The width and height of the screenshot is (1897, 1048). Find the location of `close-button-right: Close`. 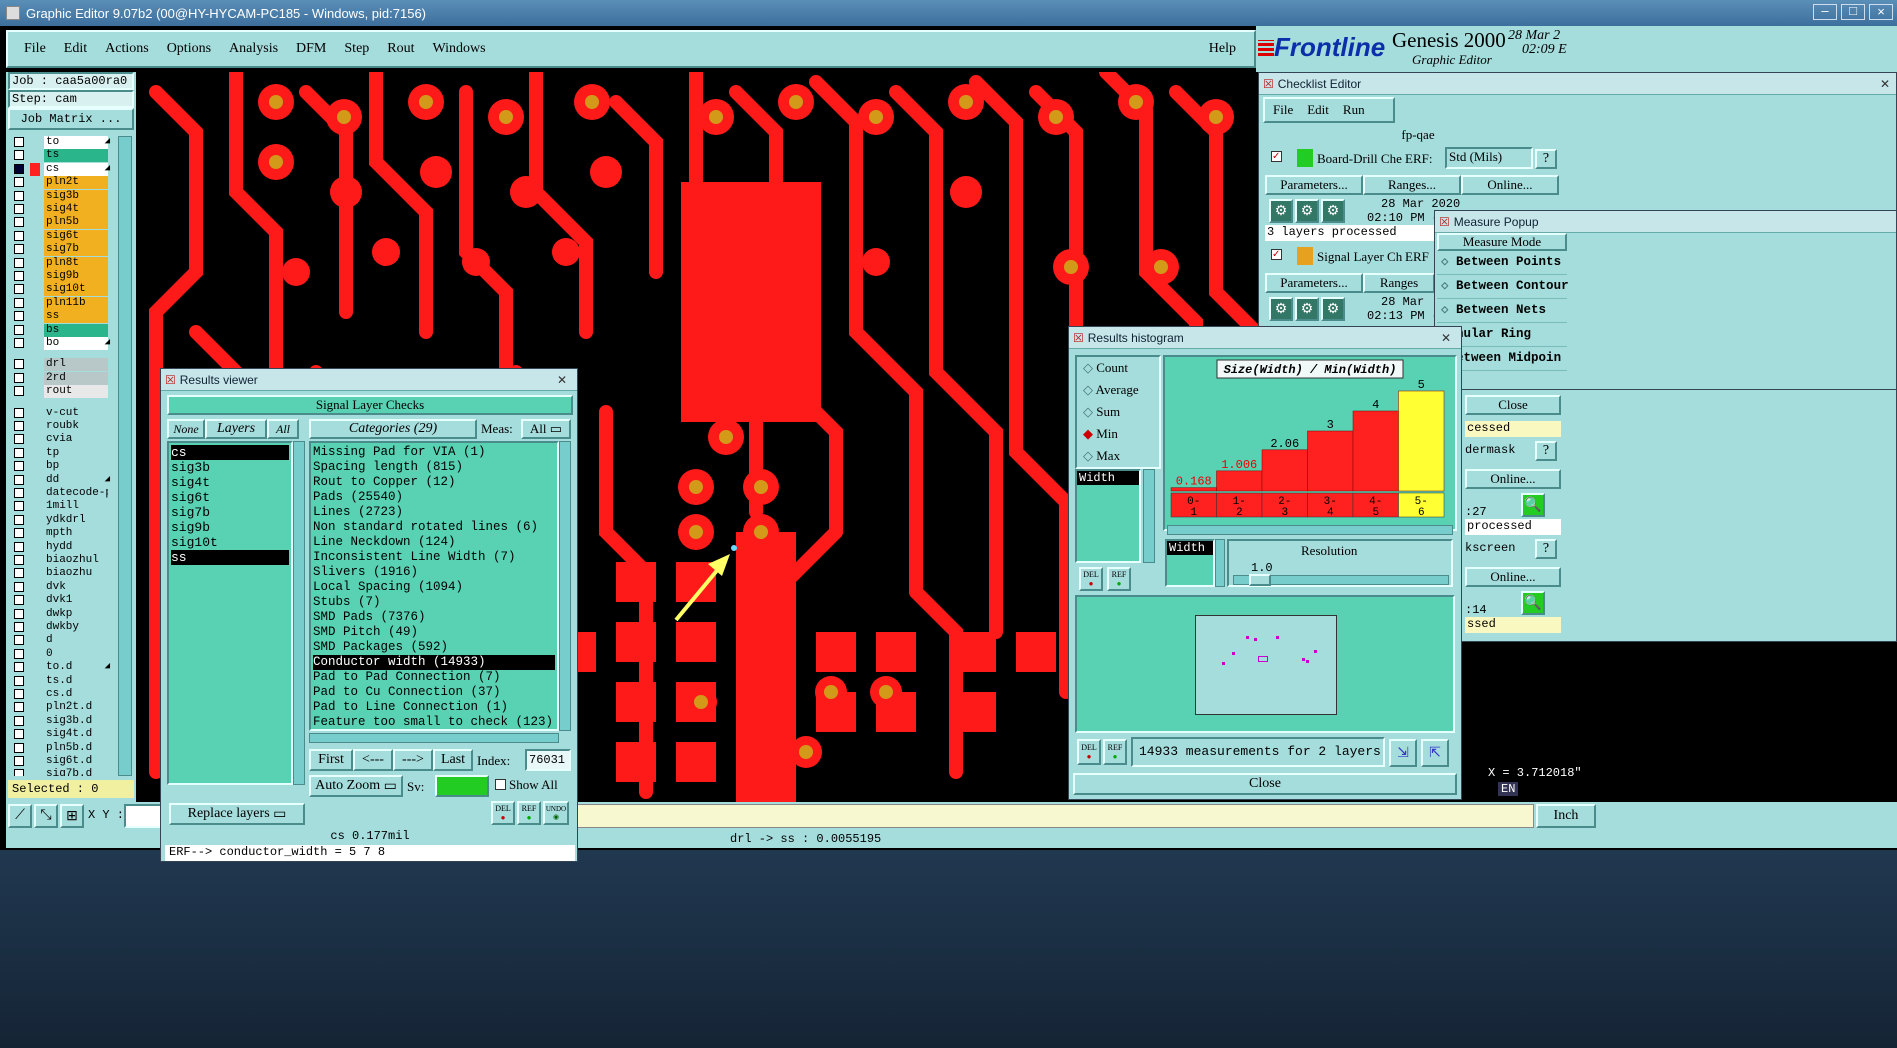

close-button-right: Close is located at coordinates (1513, 405).